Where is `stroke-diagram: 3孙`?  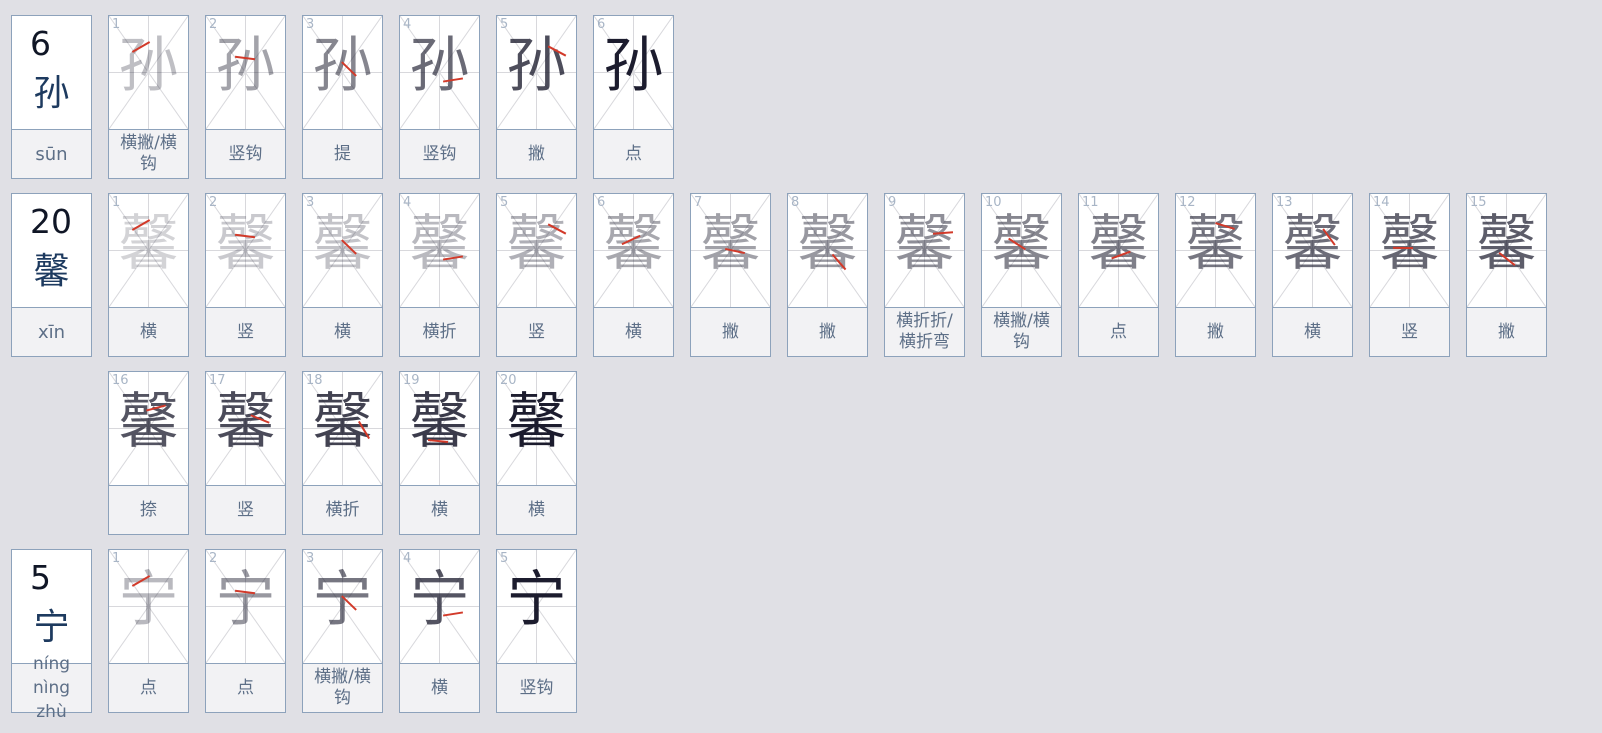
stroke-diagram: 3孙 is located at coordinates (342, 73).